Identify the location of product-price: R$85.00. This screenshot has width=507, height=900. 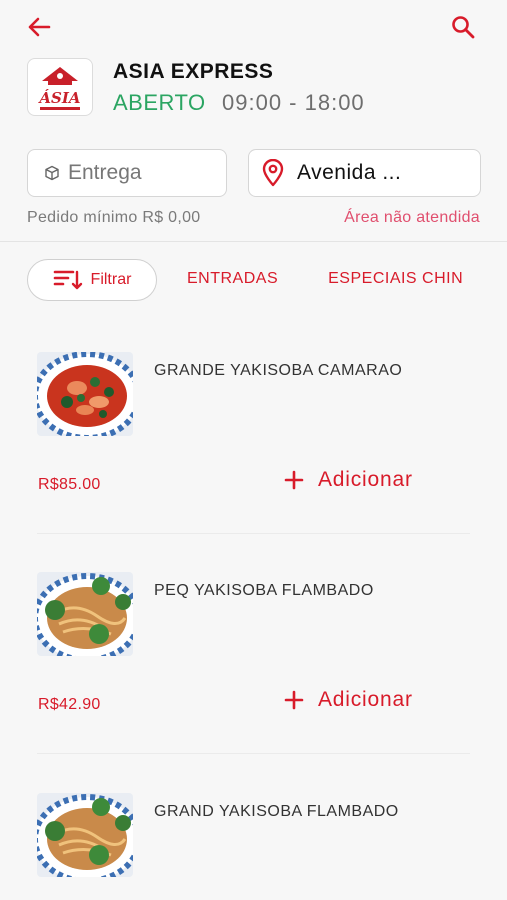
(69, 484).